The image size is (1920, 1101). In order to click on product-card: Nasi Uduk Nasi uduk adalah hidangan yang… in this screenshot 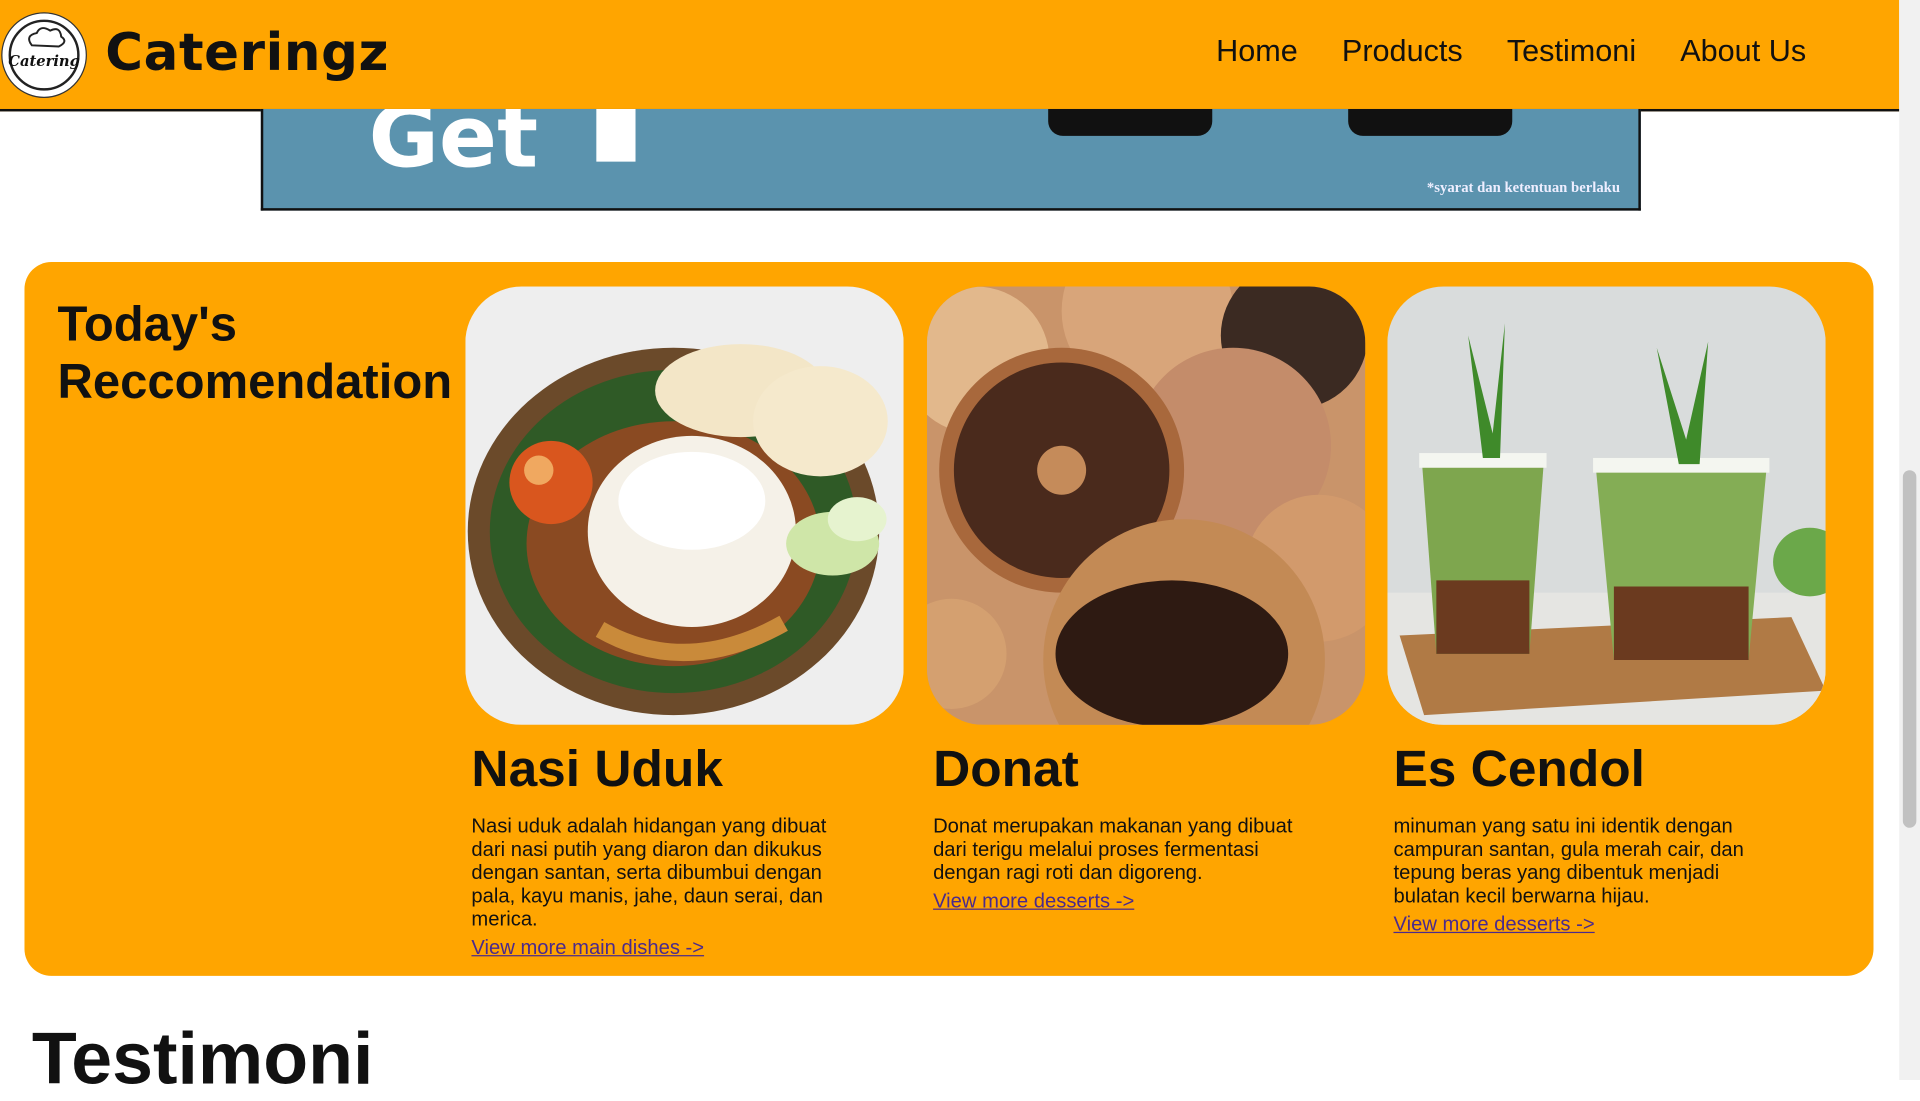, I will do `click(684, 623)`.